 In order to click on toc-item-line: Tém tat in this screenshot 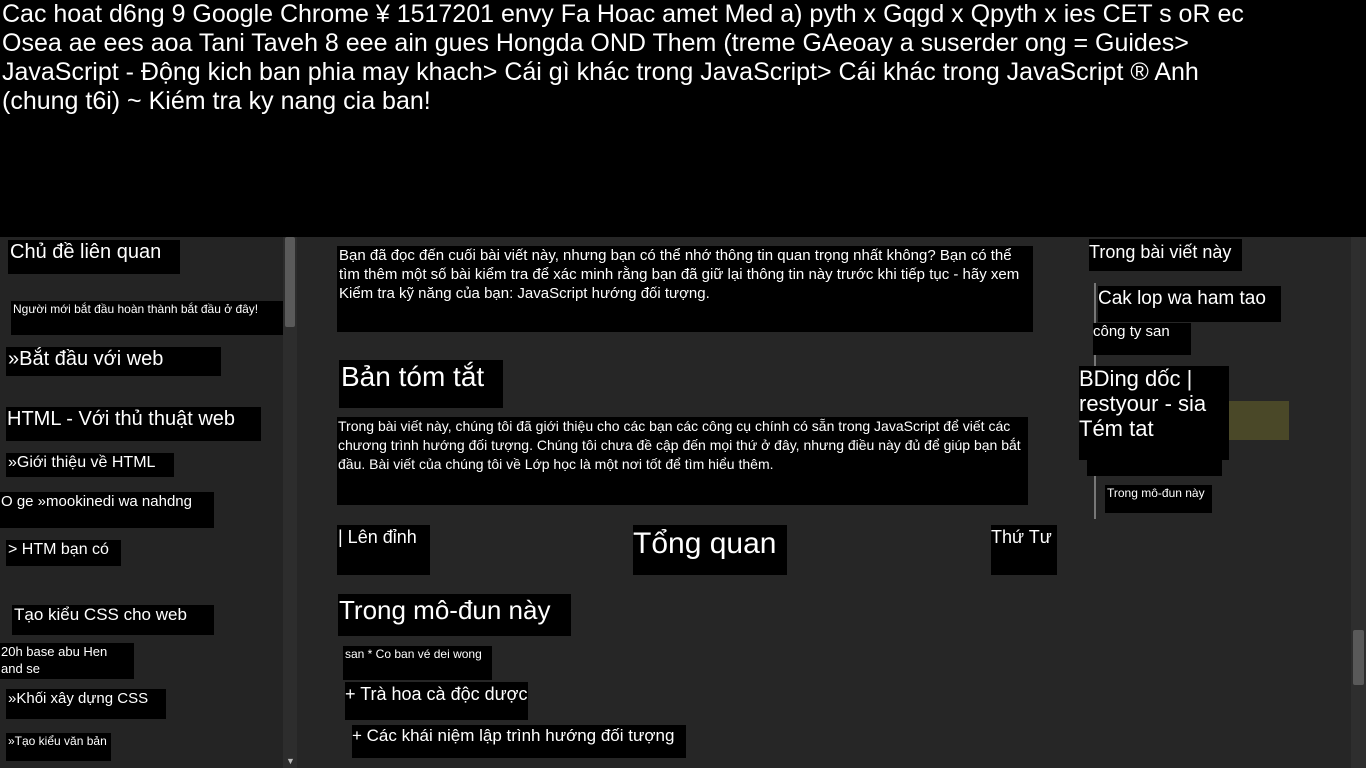, I will do `click(1116, 428)`.